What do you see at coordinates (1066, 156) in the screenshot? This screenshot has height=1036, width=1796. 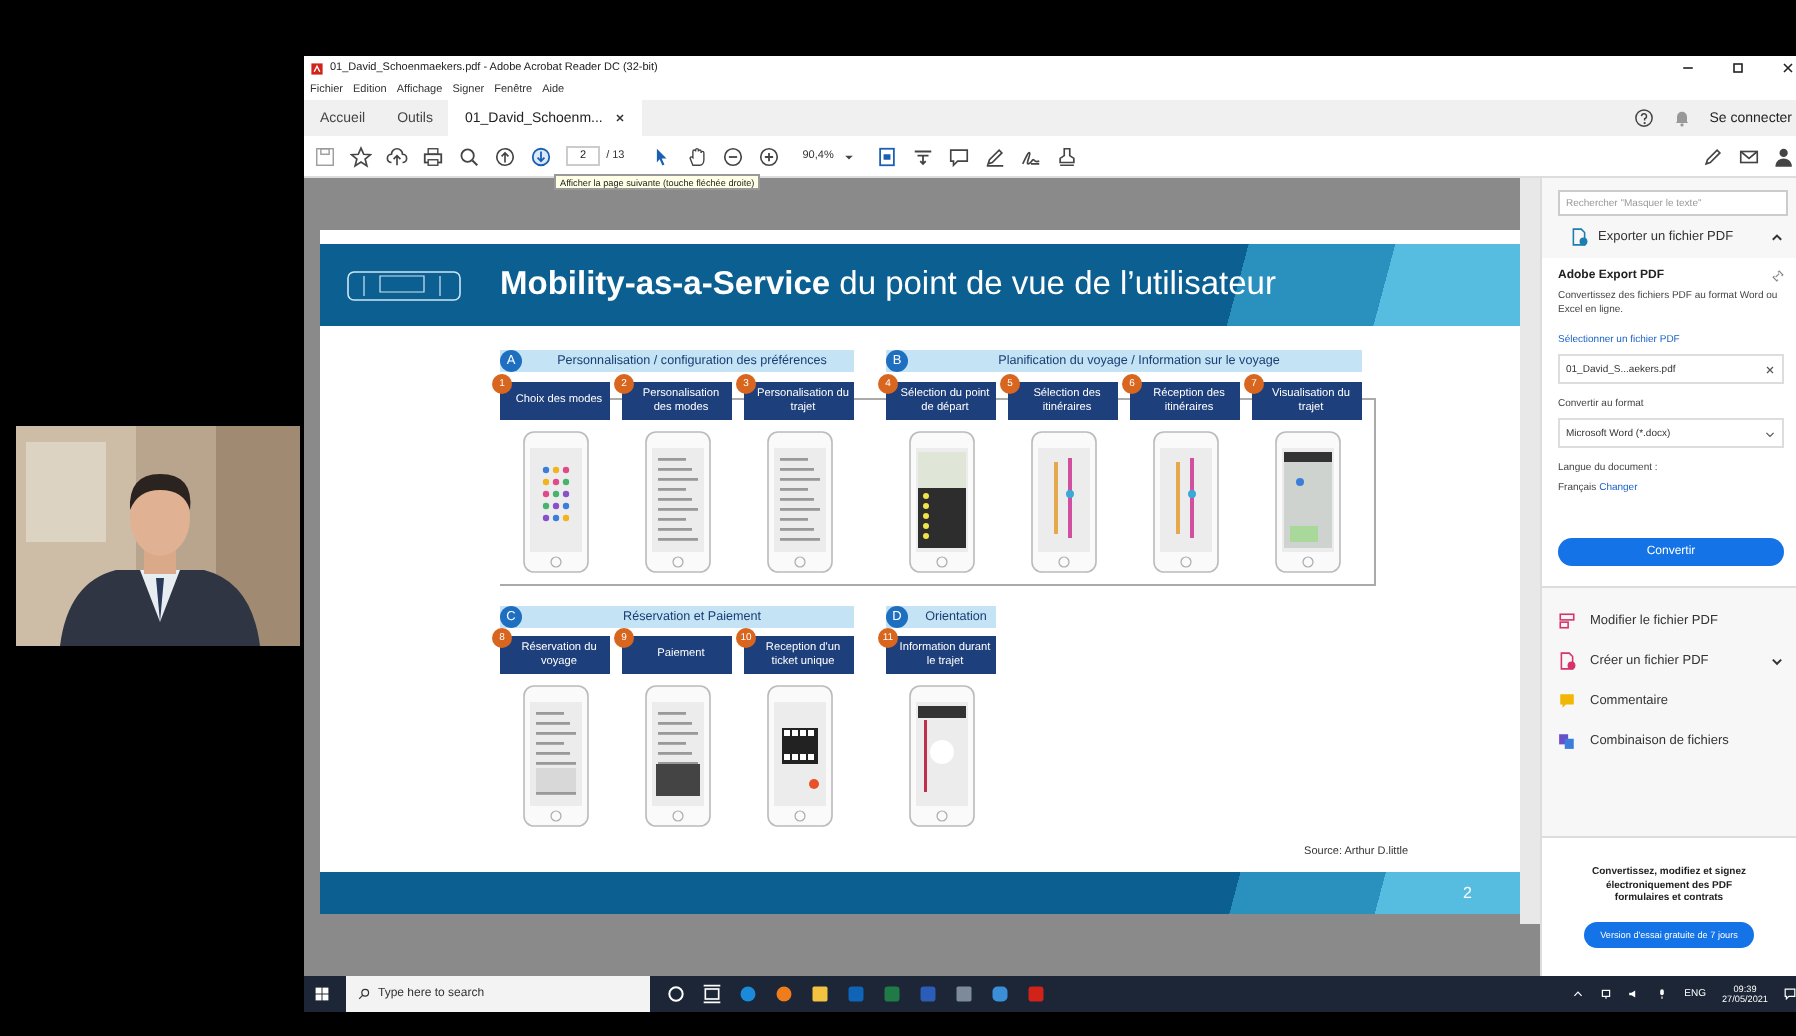 I see `stamp-icon` at bounding box center [1066, 156].